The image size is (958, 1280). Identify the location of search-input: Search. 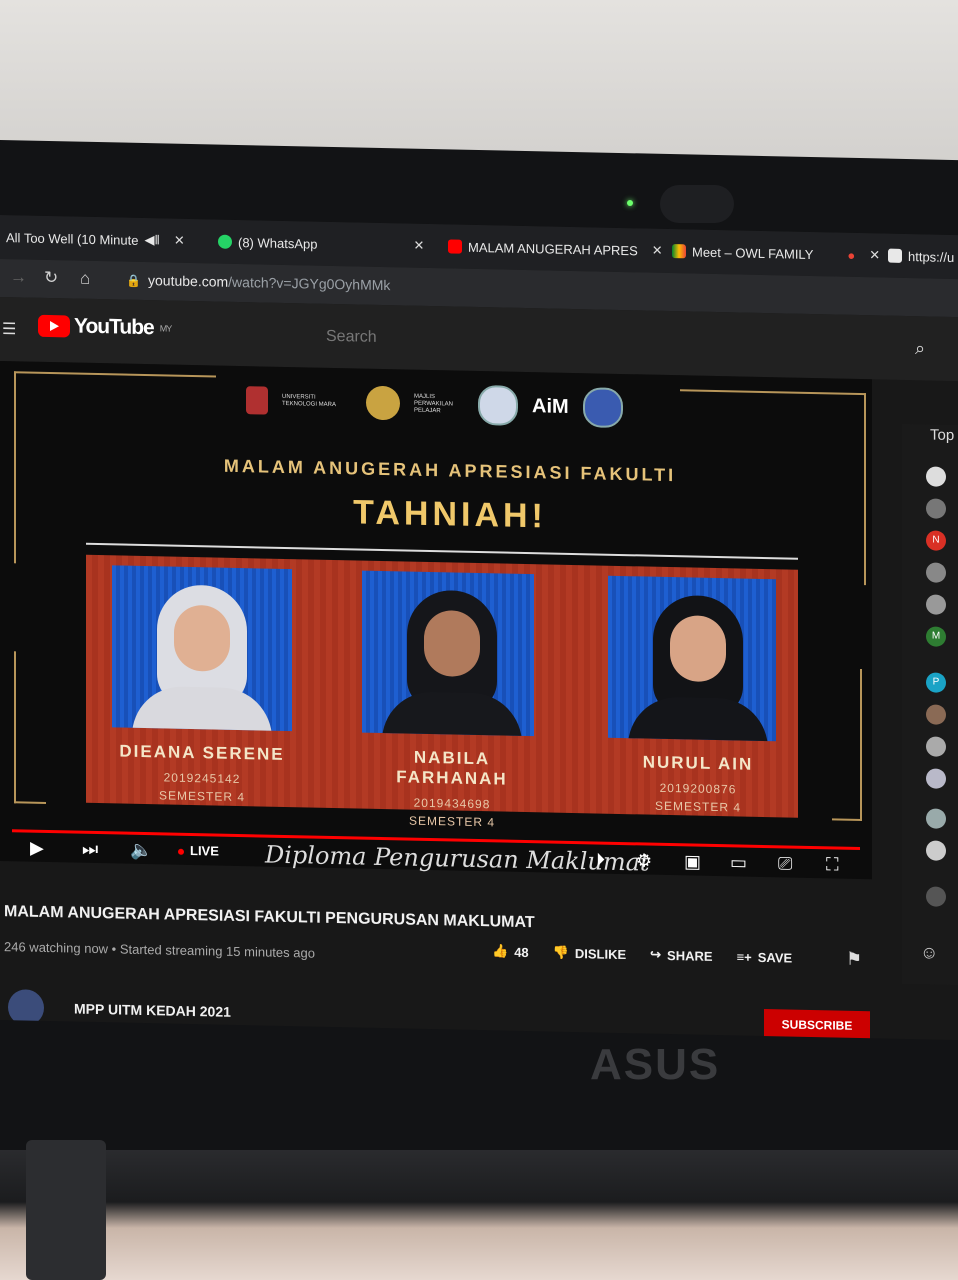
(351, 337).